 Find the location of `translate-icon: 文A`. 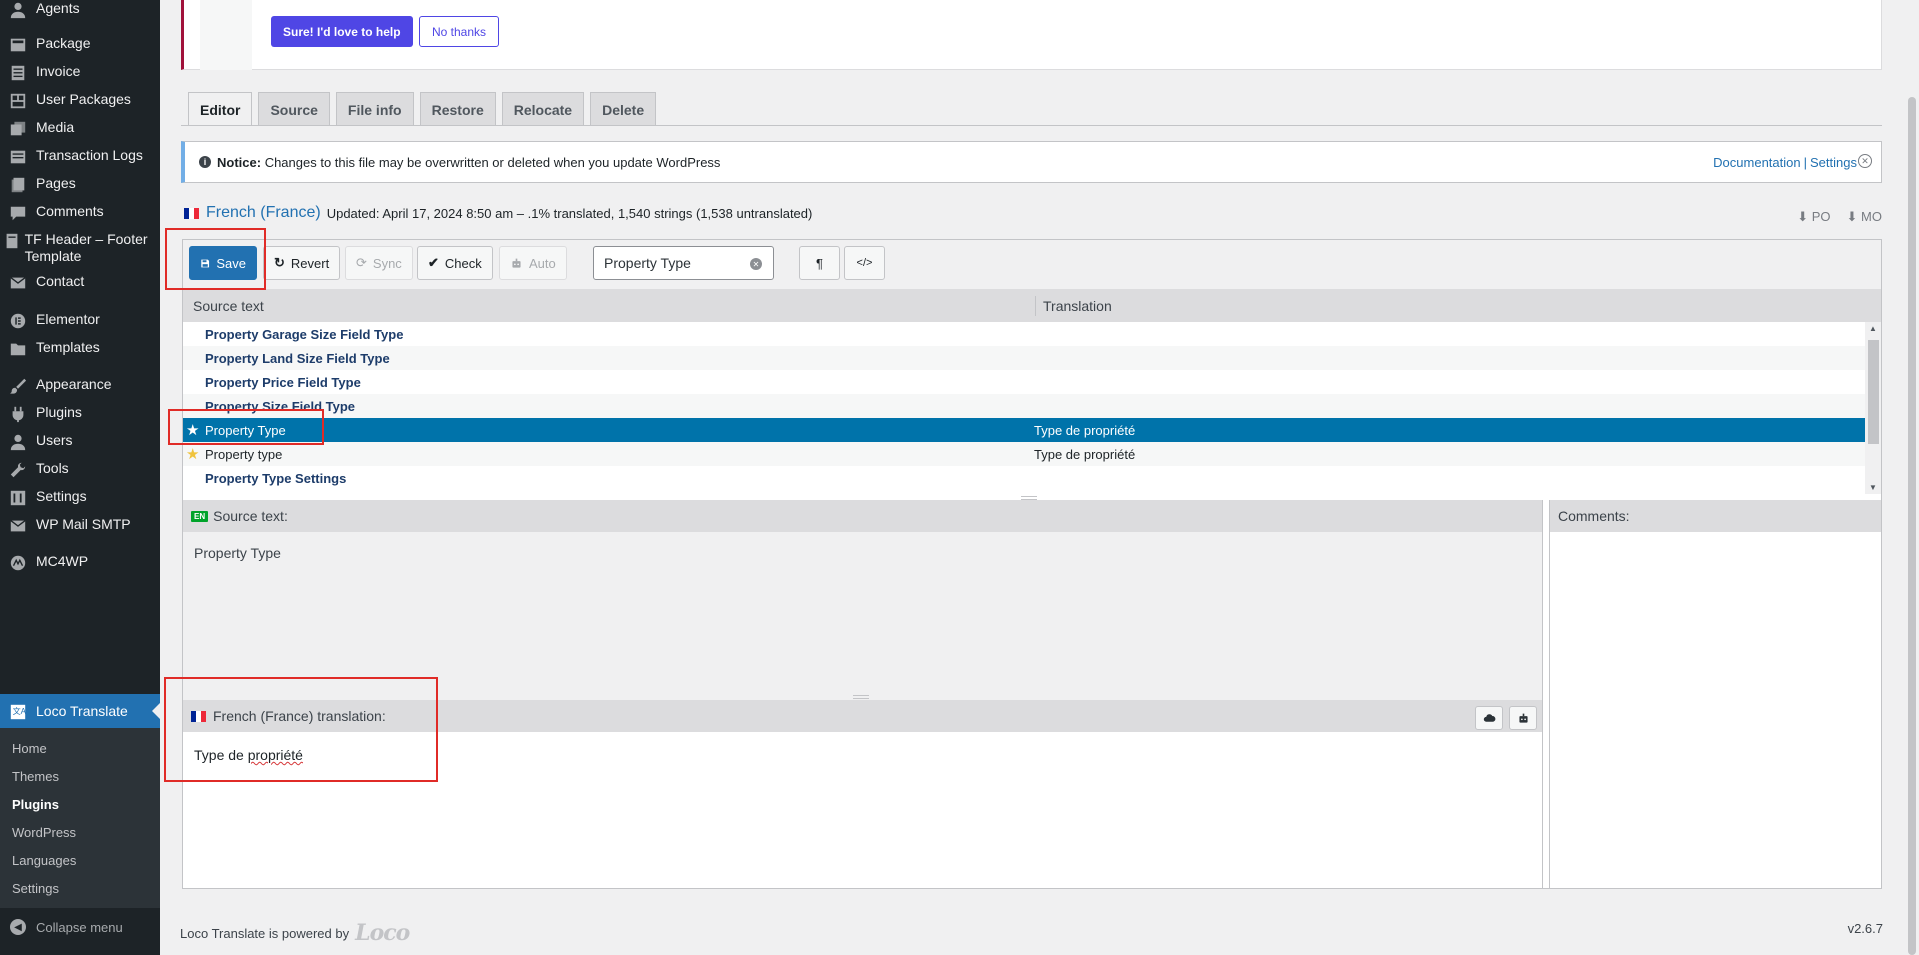

translate-icon: 文A is located at coordinates (18, 711).